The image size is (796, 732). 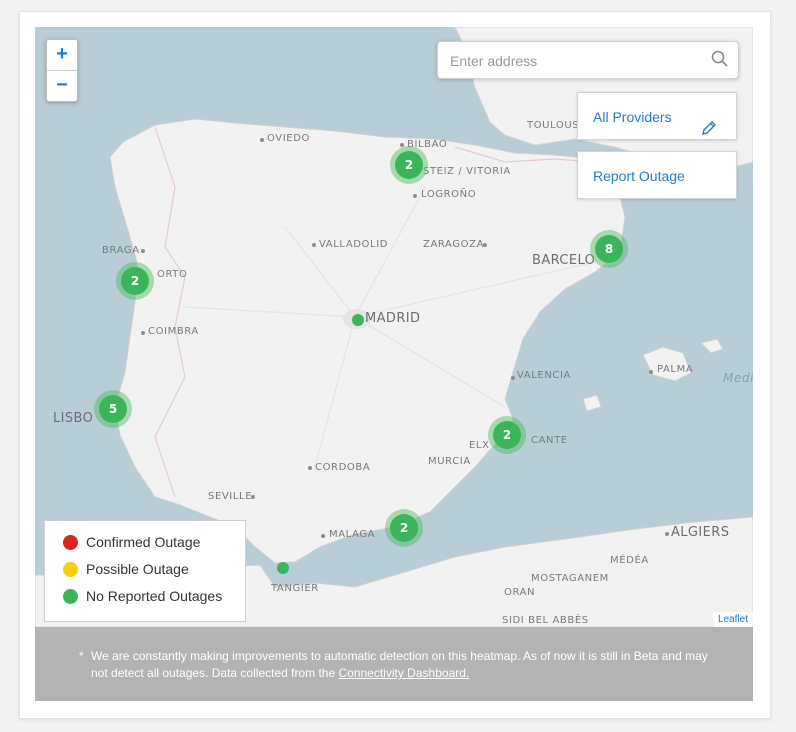 I want to click on yellow-dot-icon, so click(x=70, y=569).